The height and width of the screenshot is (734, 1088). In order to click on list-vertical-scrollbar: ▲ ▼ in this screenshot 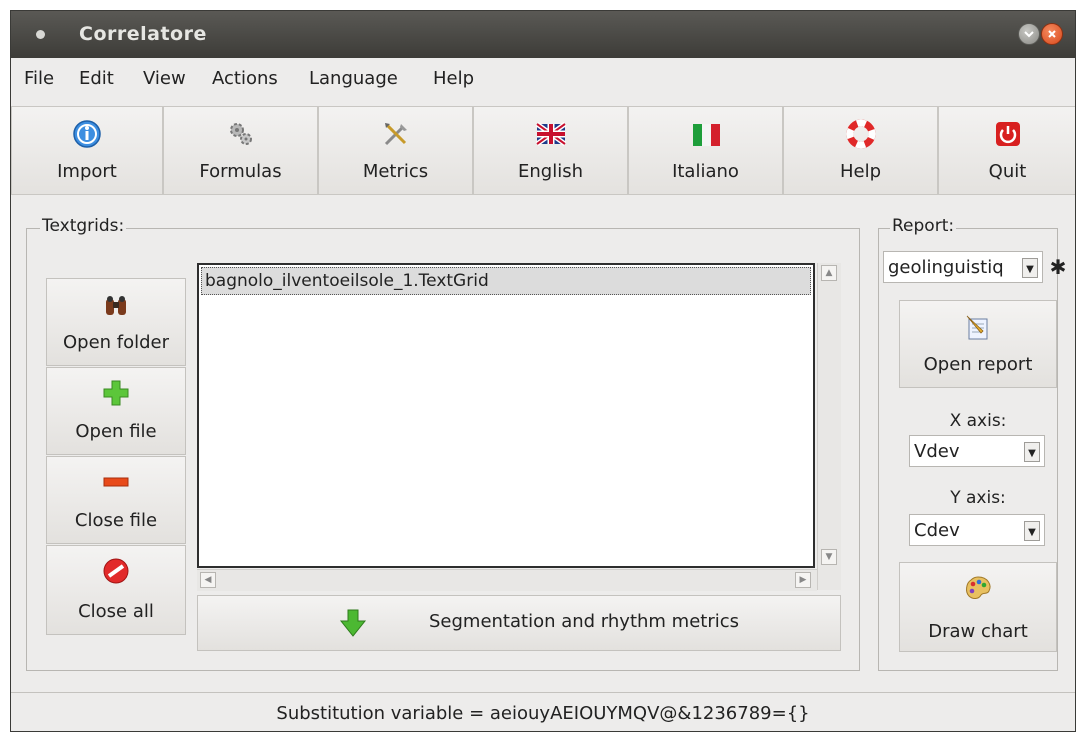, I will do `click(829, 426)`.